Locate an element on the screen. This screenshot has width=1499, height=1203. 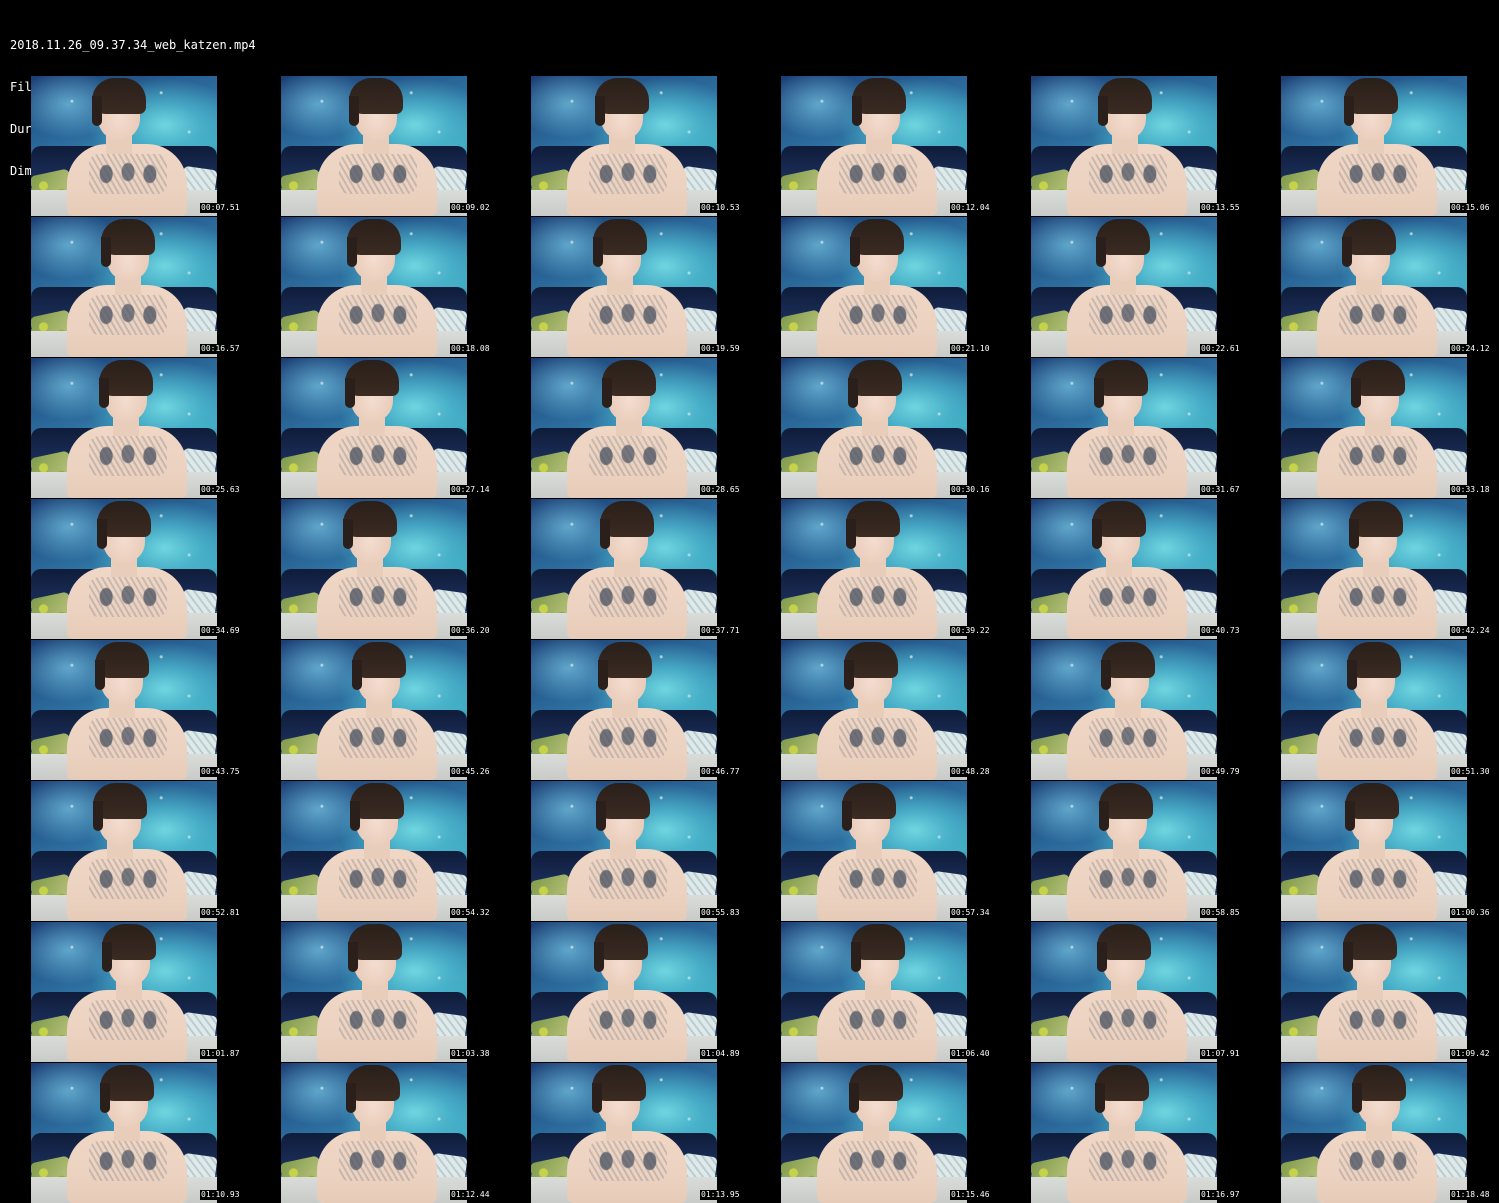
thumbnail-frame: 00:16.57 is located at coordinates (136, 287).